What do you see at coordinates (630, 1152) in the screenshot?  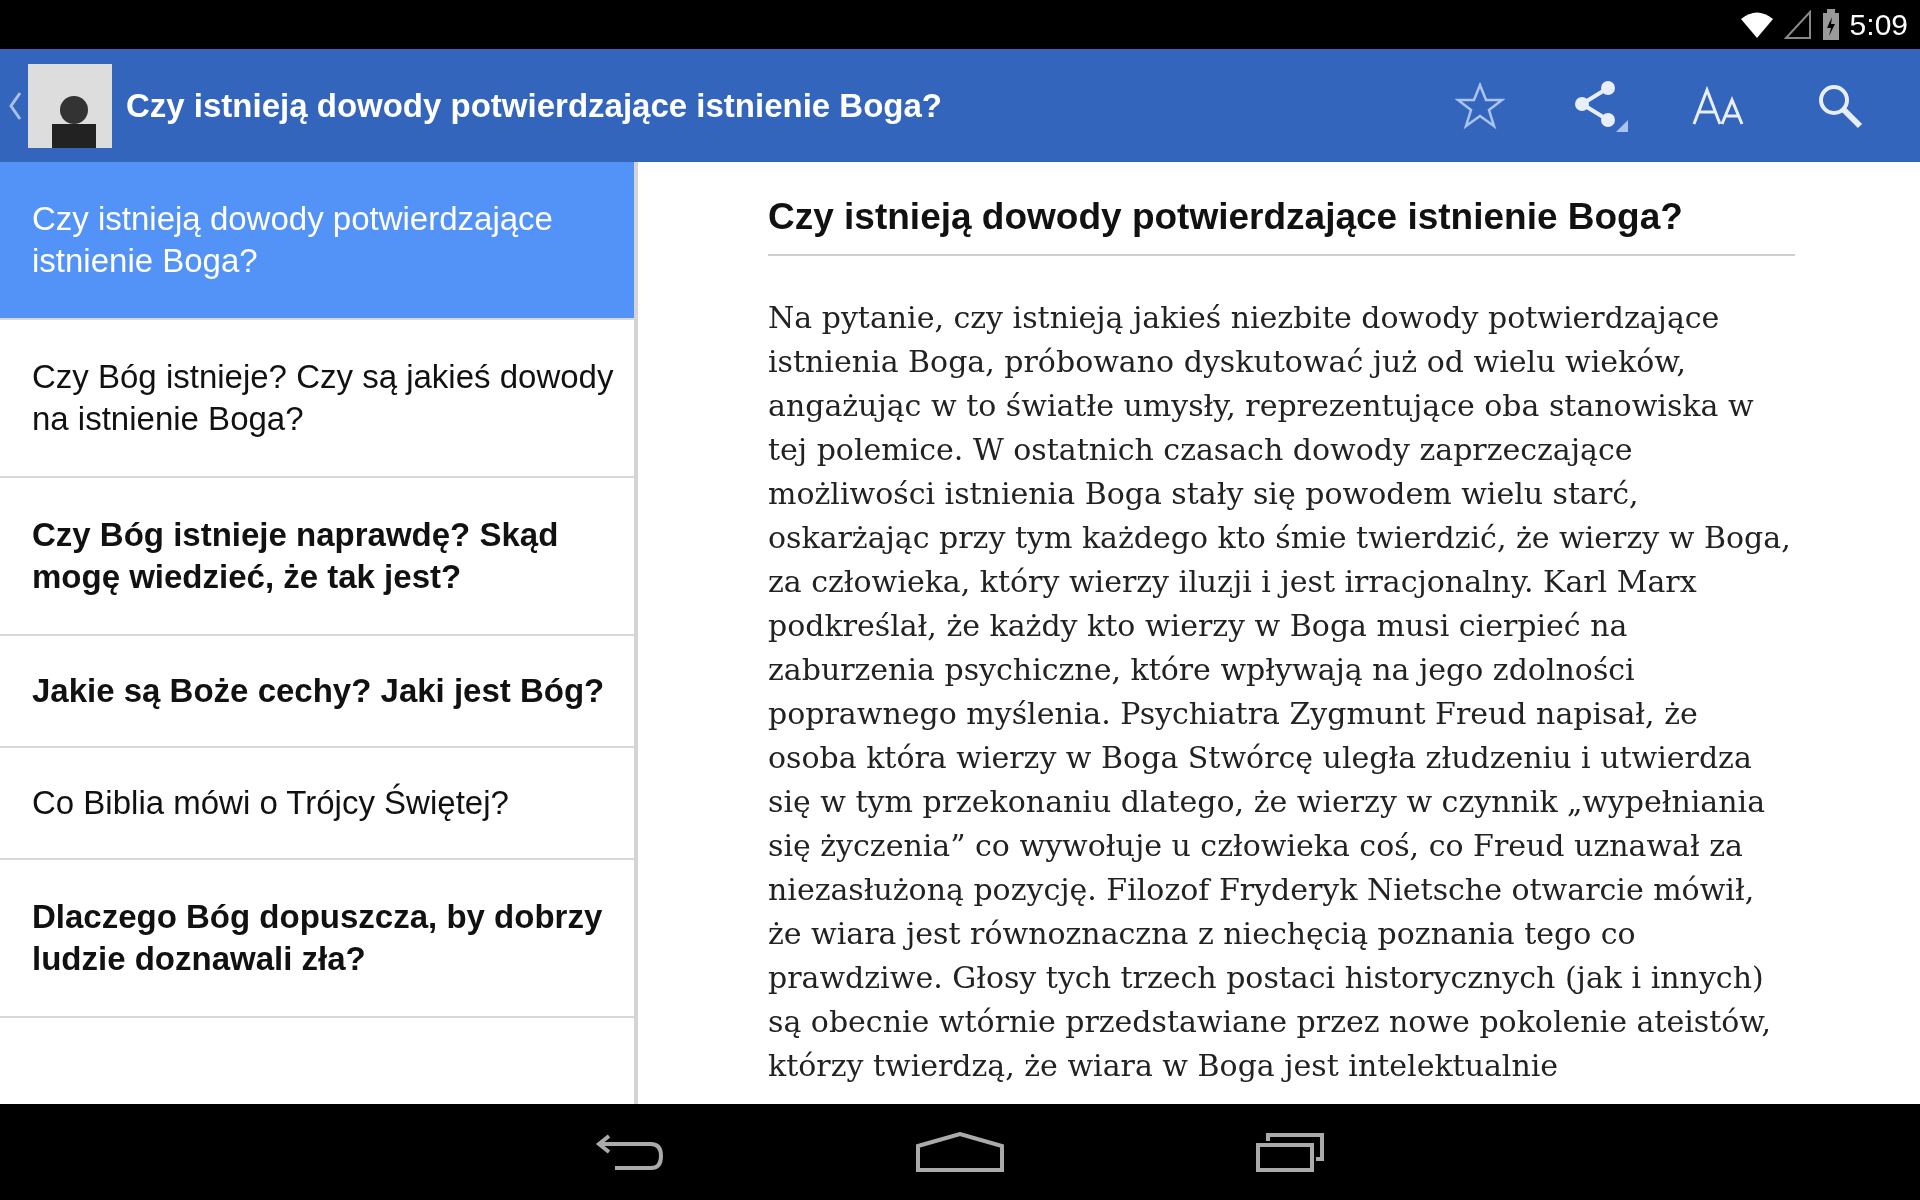 I see `back-arrow-icon` at bounding box center [630, 1152].